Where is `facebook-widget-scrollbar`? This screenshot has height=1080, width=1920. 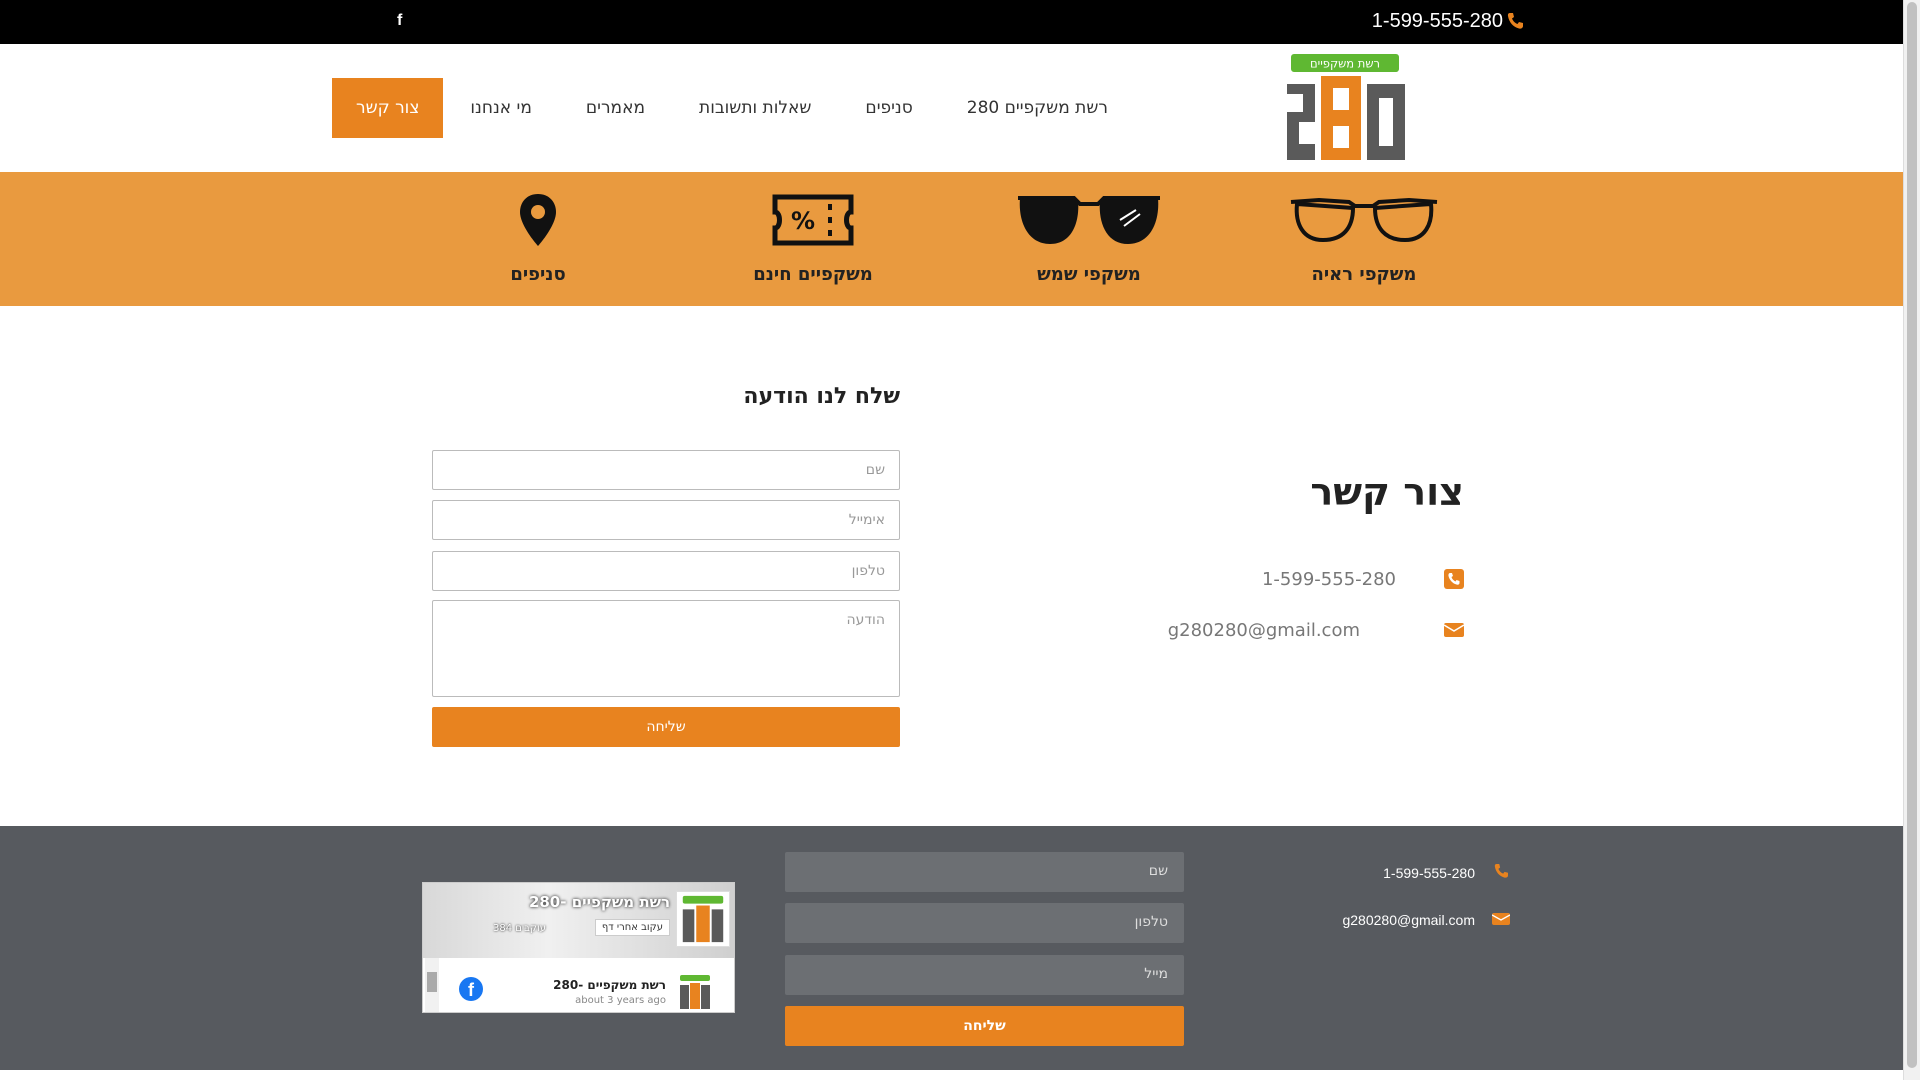
facebook-widget-scrollbar is located at coordinates (432, 985).